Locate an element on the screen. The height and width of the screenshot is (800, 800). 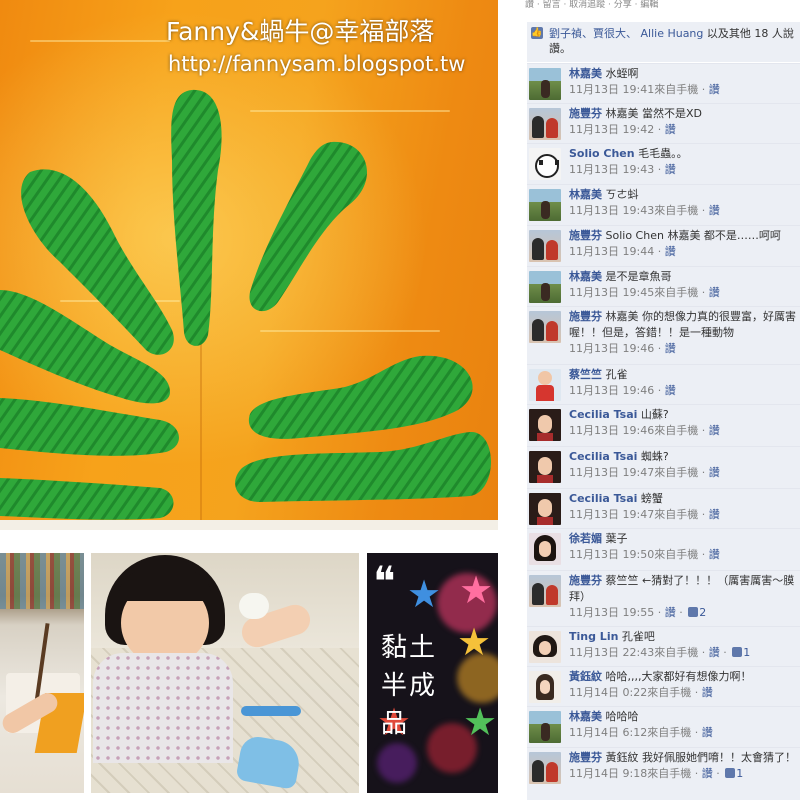
post-actions-bar: 讚 · 留言 · 取消追蹤 · 分享 · 編輯 is located at coordinates (662, 7).